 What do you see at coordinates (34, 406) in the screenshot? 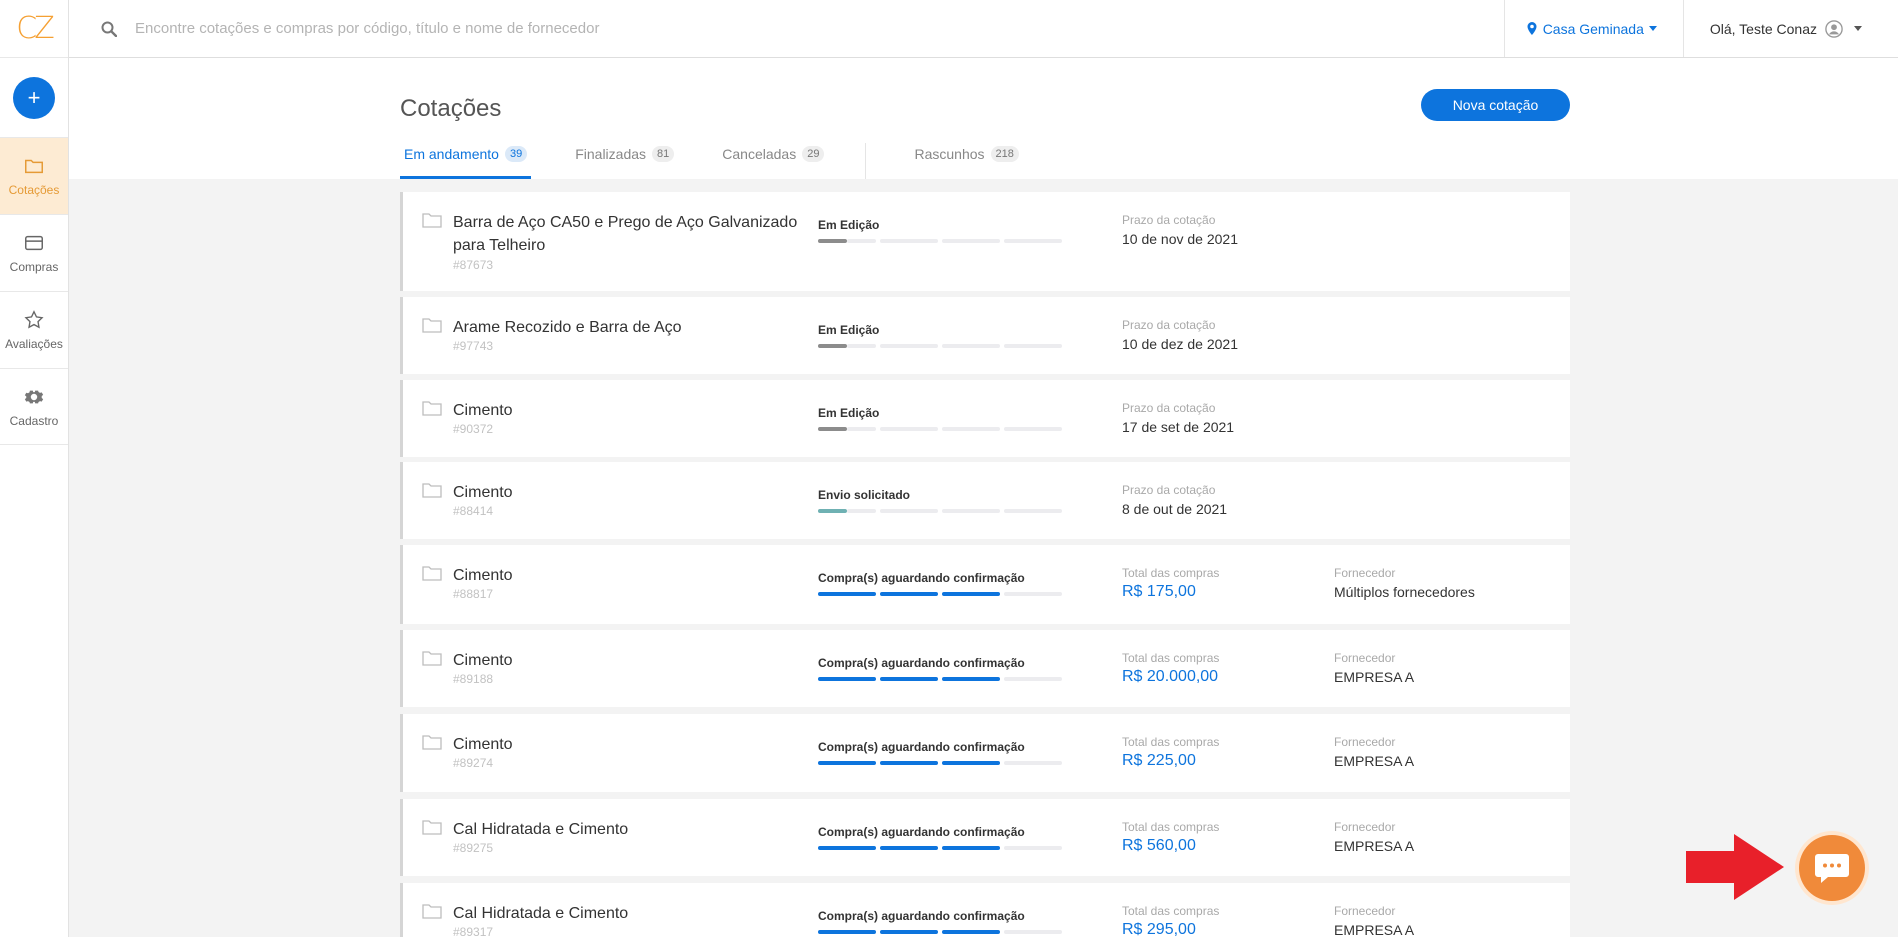
I see `sidebar-item-cadastro: Cadastro` at bounding box center [34, 406].